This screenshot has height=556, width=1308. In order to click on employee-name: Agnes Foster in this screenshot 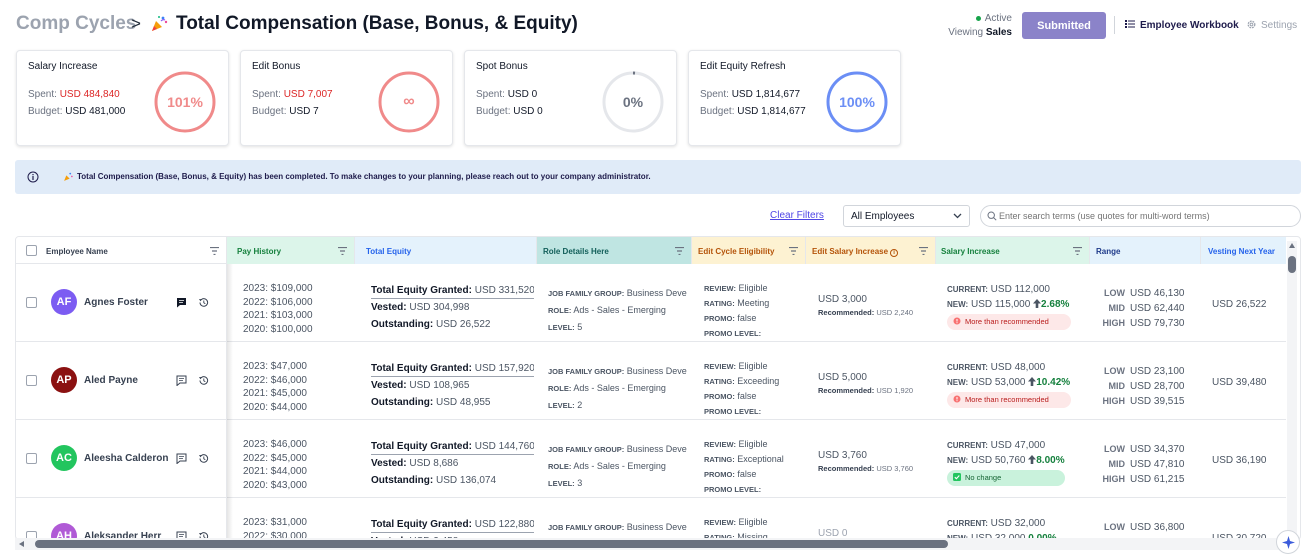, I will do `click(116, 302)`.